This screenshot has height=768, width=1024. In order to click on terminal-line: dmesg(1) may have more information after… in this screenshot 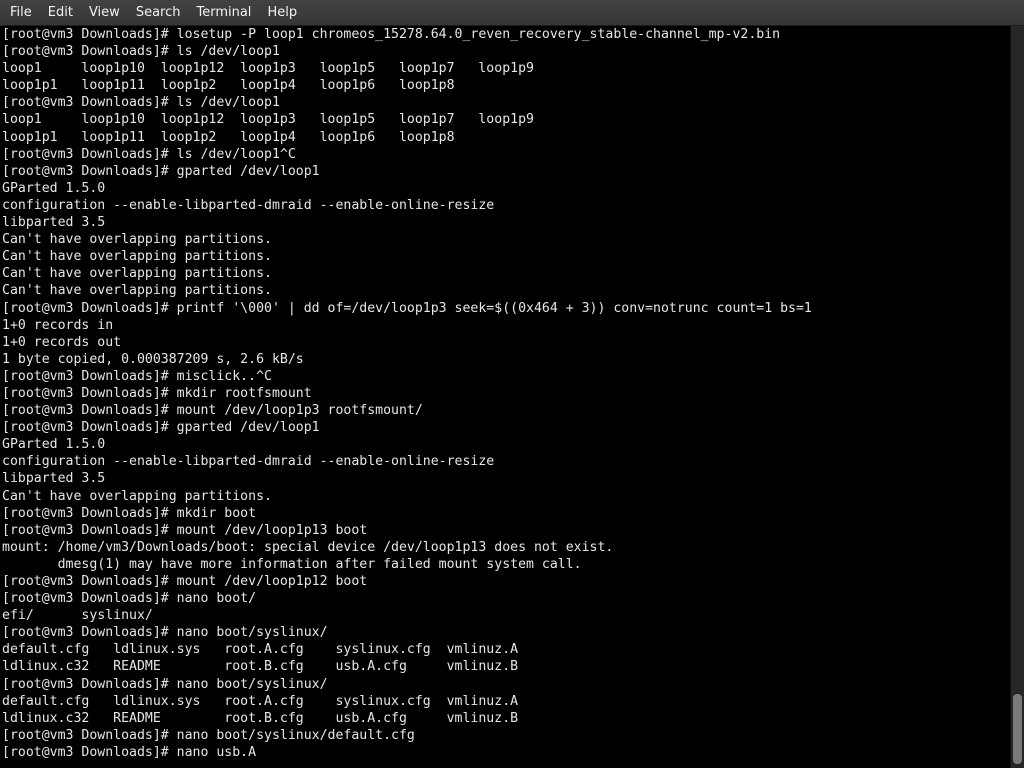, I will do `click(292, 564)`.